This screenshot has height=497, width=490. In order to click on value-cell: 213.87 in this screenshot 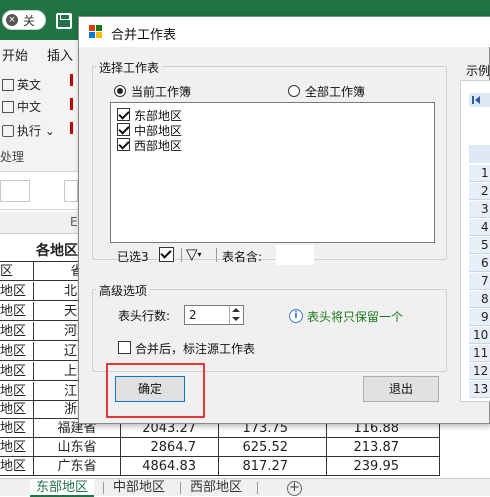, I will do `click(383, 447)`.